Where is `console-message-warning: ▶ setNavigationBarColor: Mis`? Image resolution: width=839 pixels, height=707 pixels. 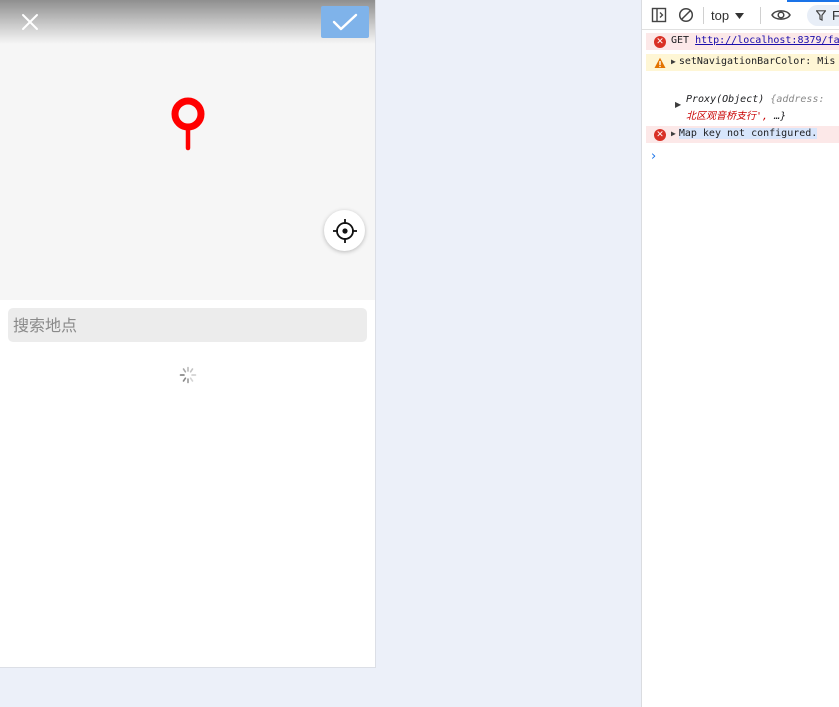 console-message-warning: ▶ setNavigationBarColor: Mis is located at coordinates (742, 62).